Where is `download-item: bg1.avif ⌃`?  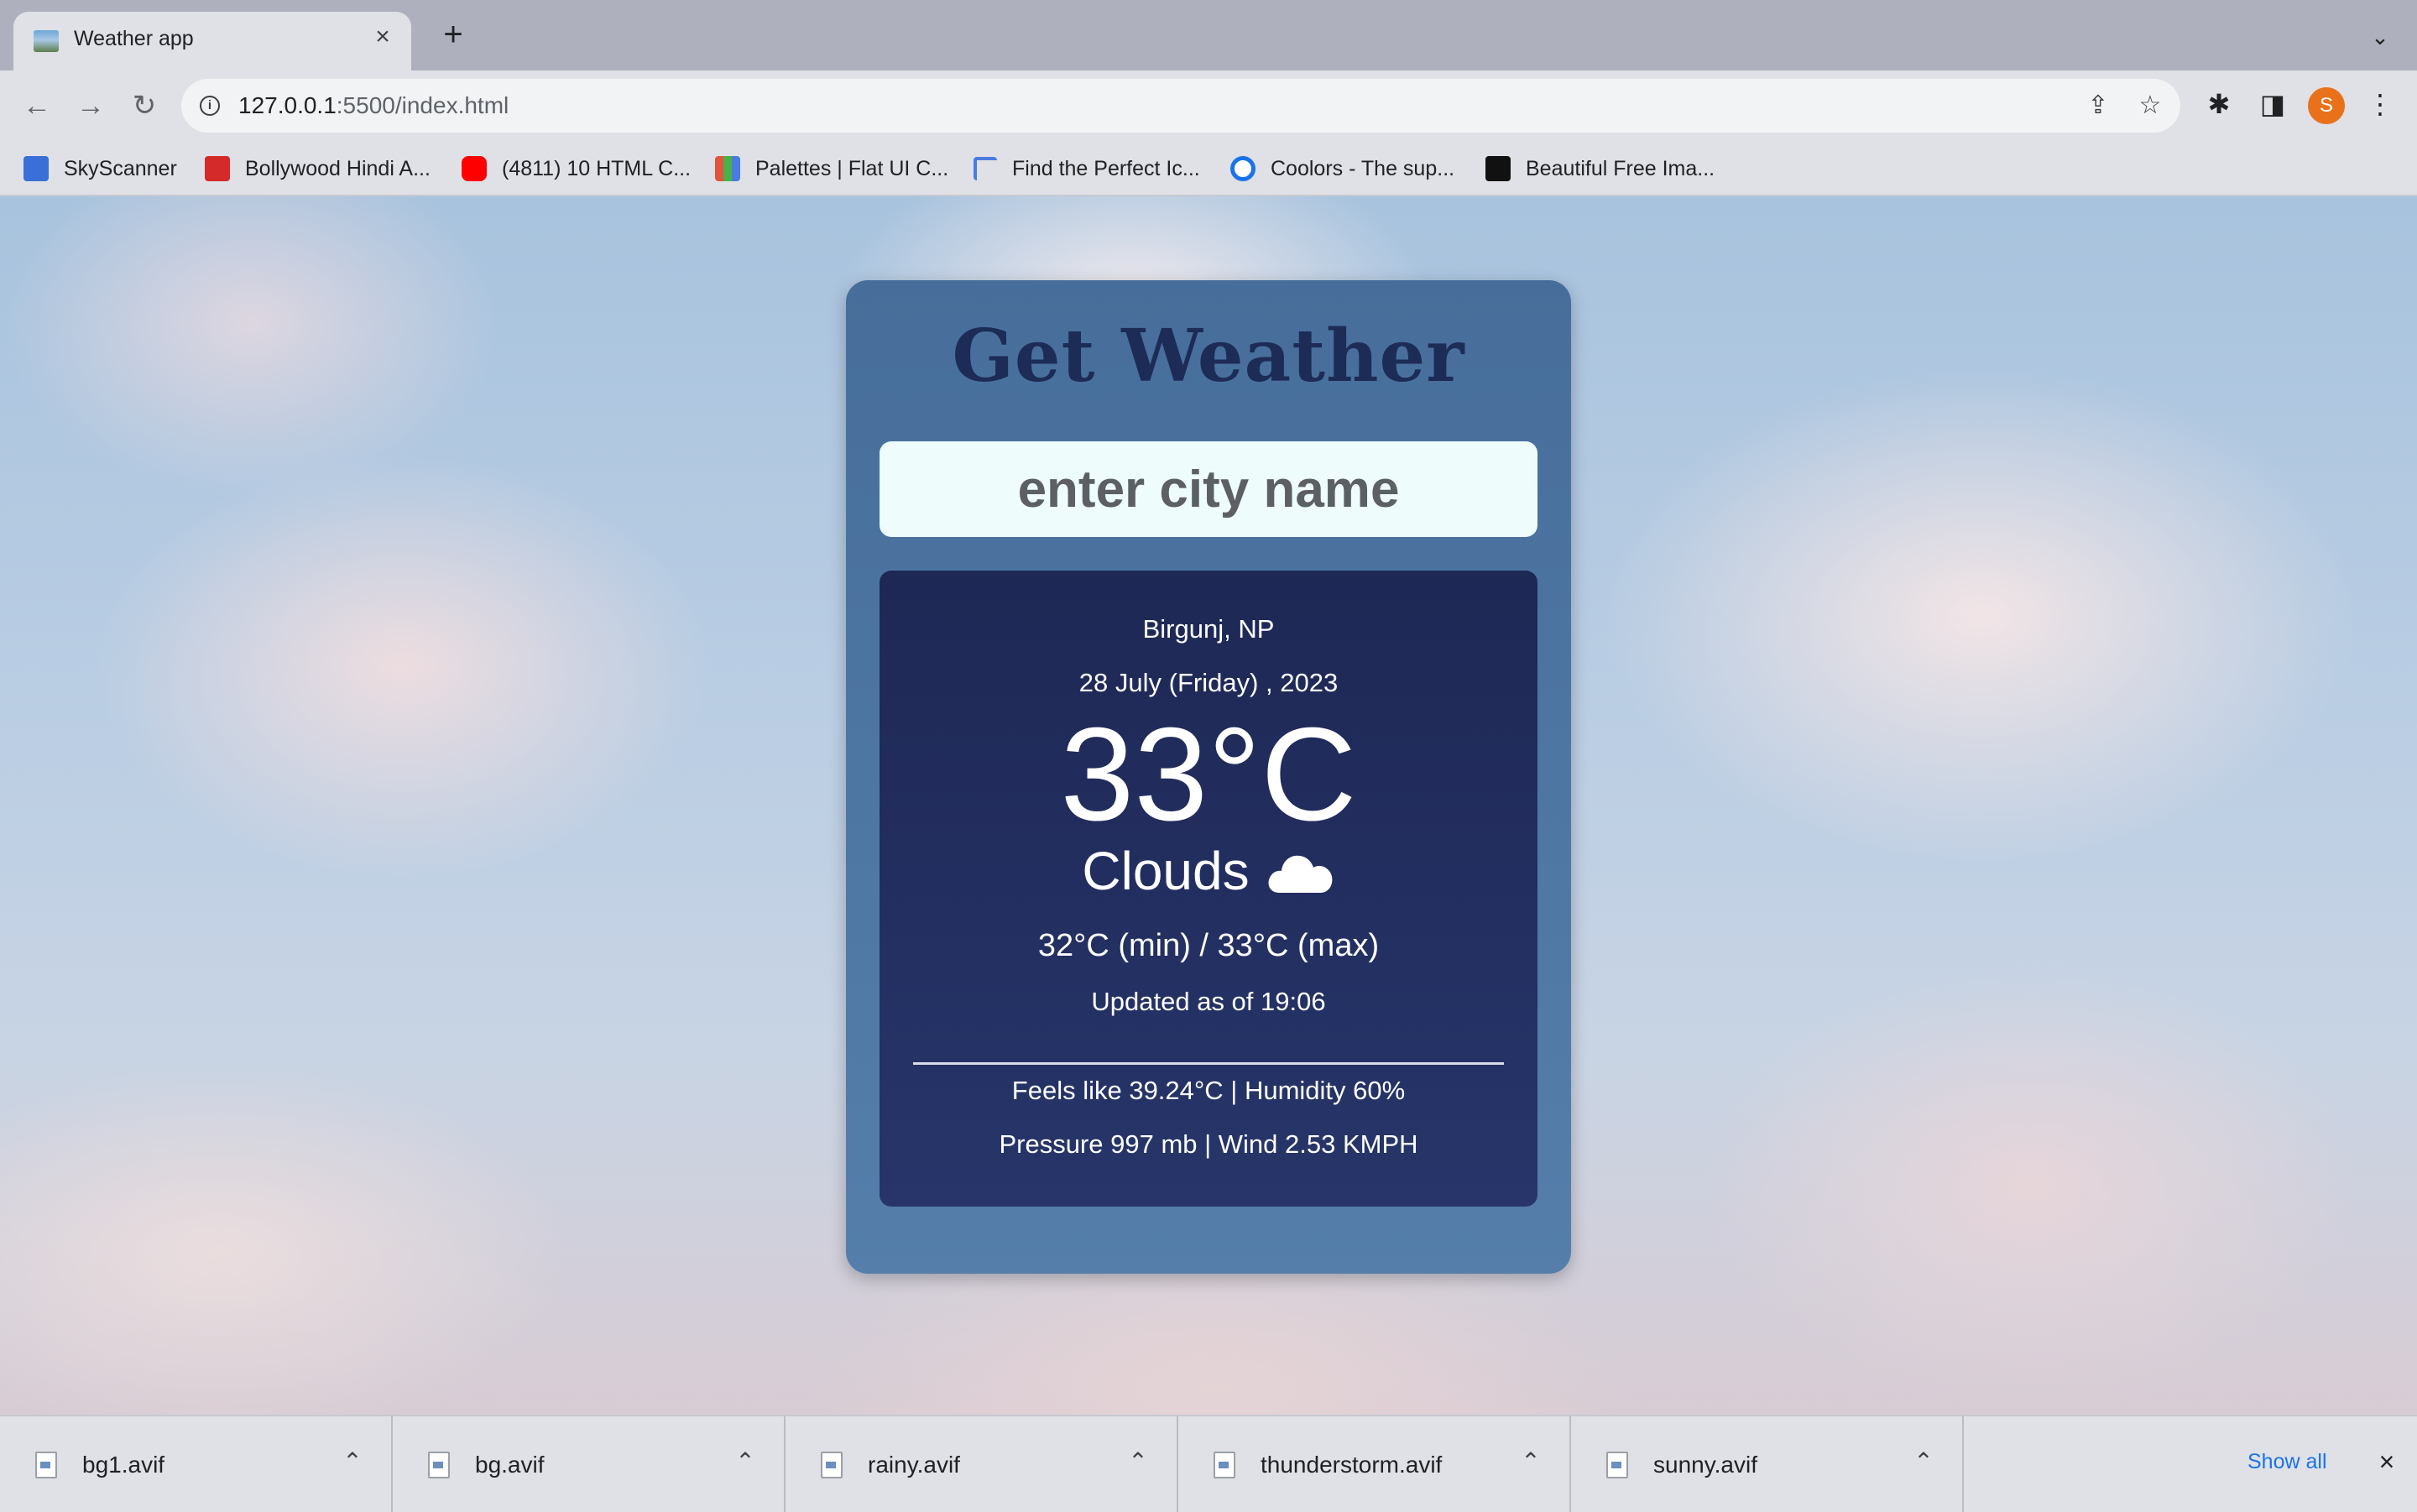 download-item: bg1.avif ⌃ is located at coordinates (196, 1464).